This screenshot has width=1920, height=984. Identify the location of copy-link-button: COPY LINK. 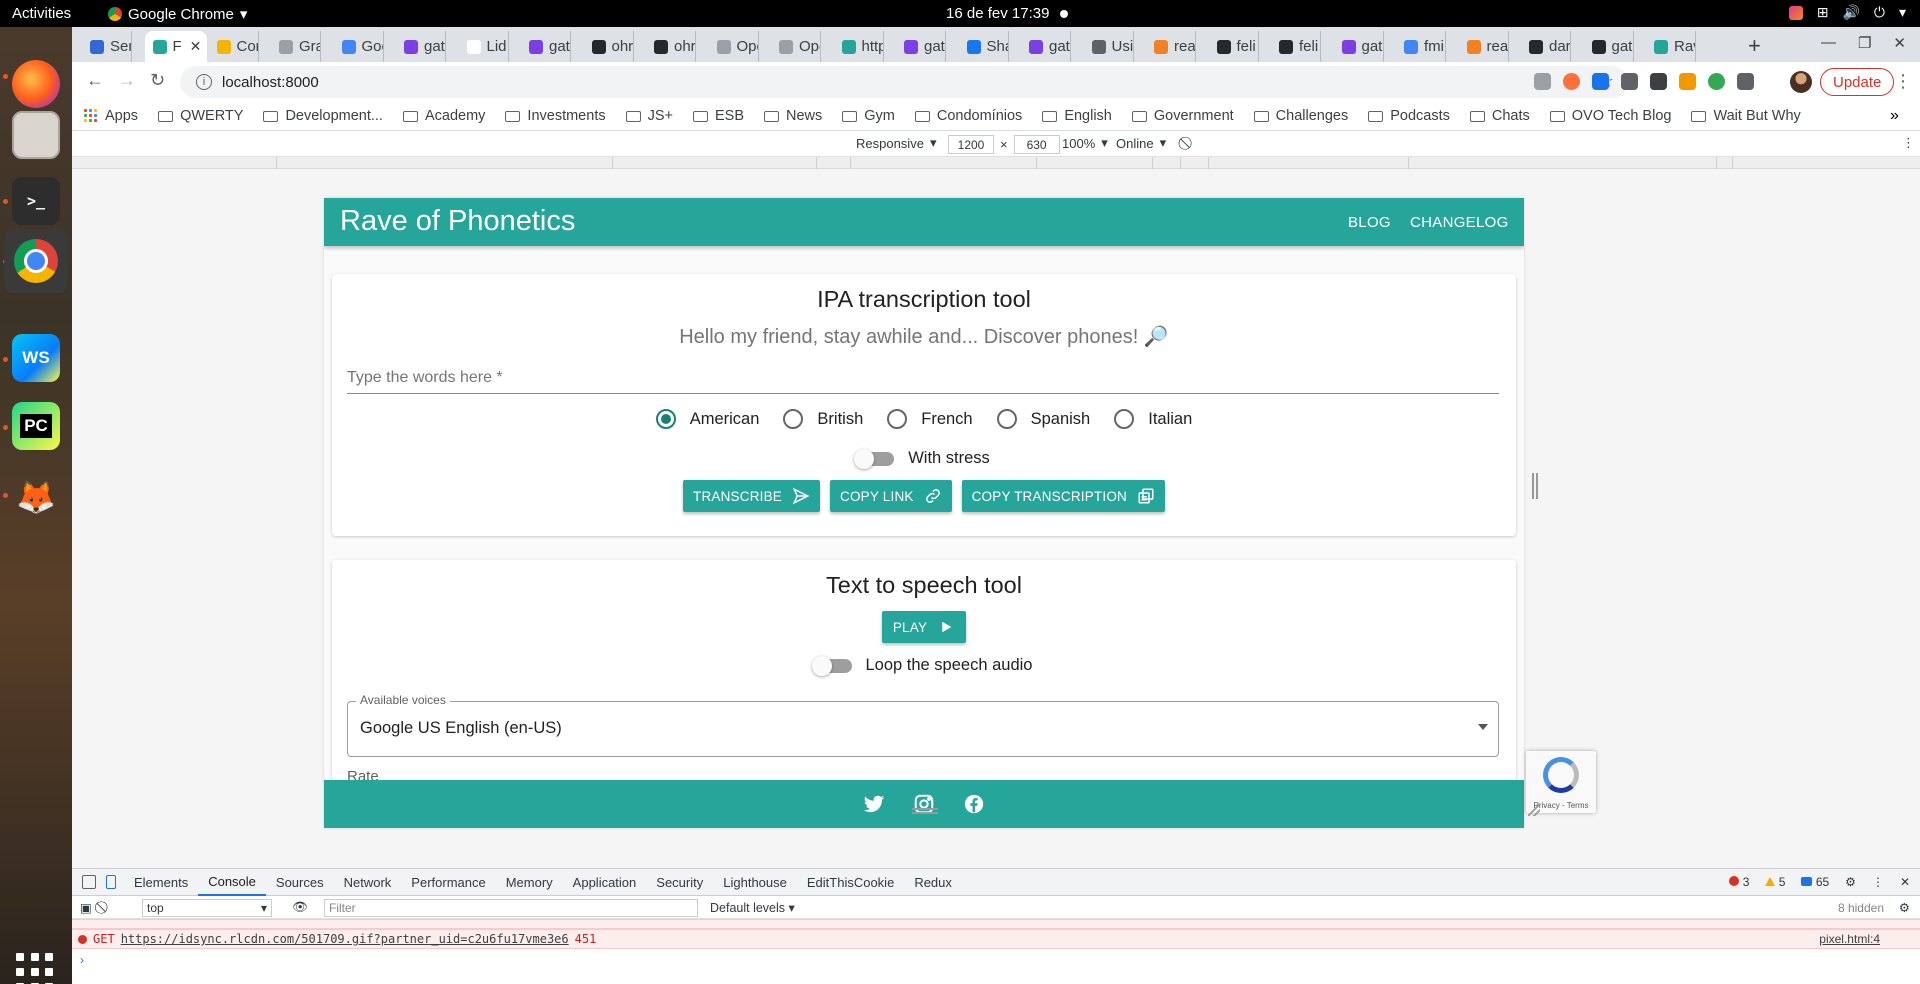
(891, 496).